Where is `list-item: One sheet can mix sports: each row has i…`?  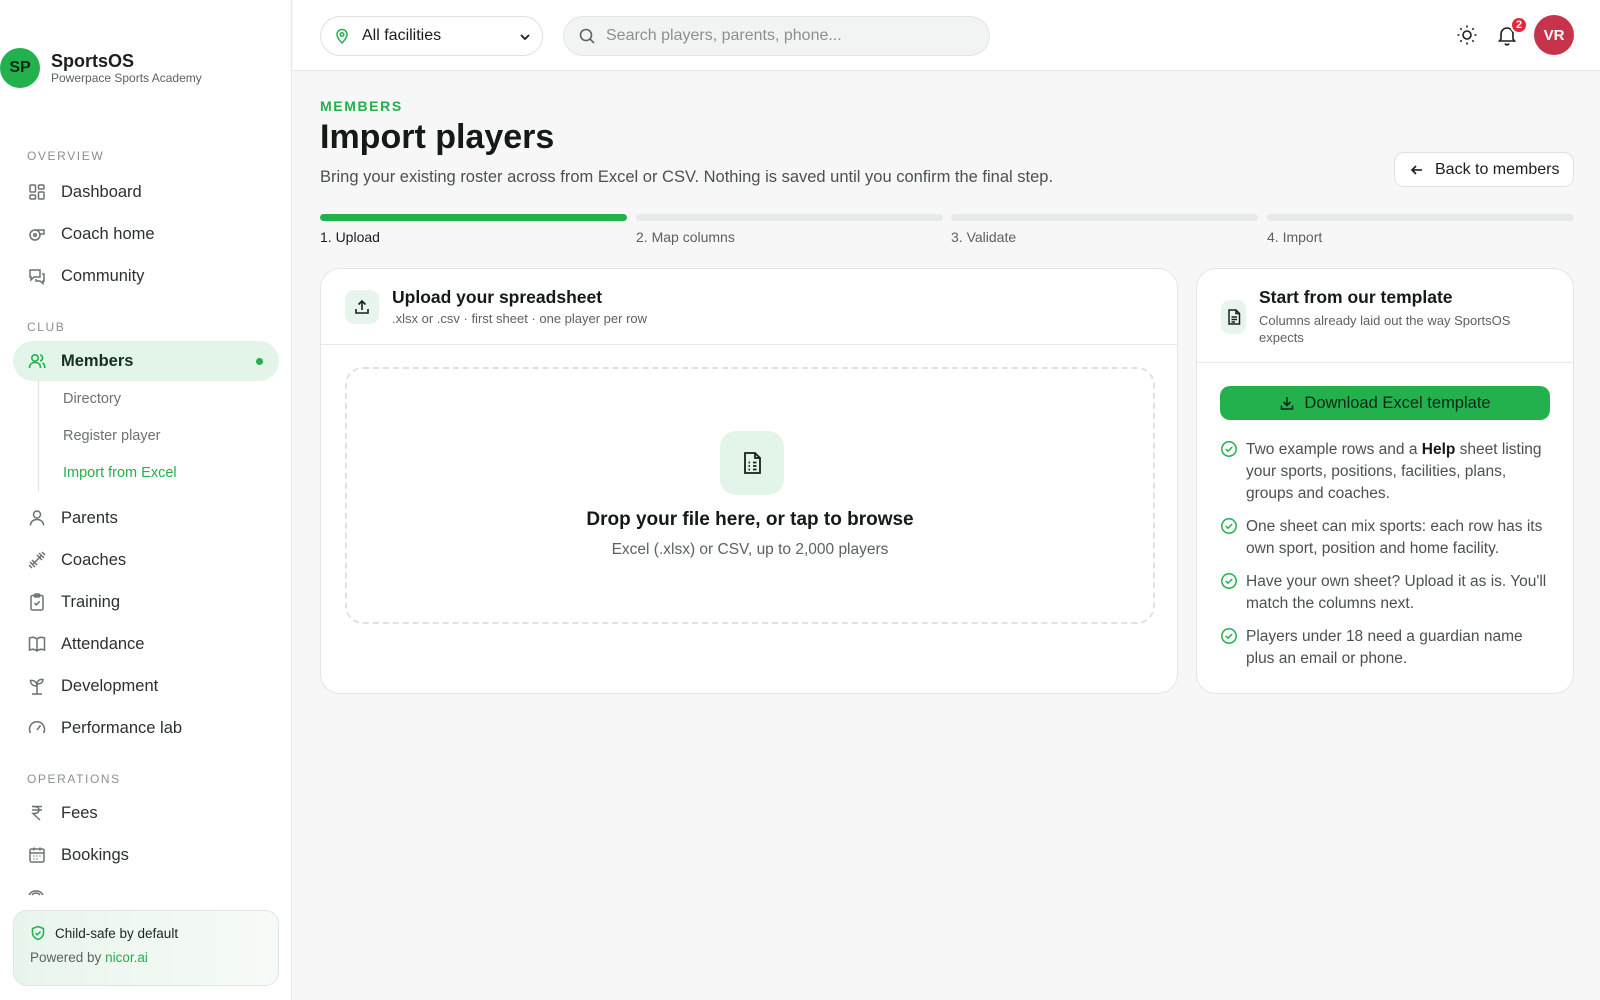
list-item: One sheet can mix sports: each row has i… is located at coordinates (1385, 538).